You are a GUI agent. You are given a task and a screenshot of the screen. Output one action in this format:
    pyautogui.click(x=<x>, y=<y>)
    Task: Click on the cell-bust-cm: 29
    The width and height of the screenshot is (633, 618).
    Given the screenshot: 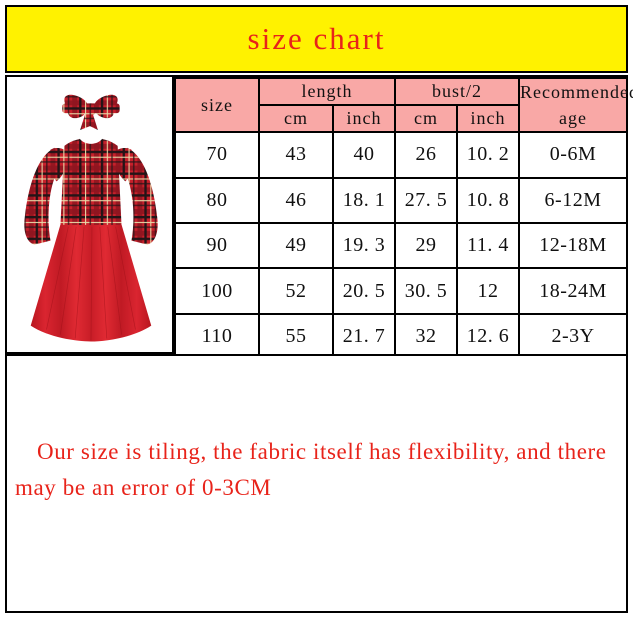 What is the action you would take?
    pyautogui.click(x=426, y=245)
    